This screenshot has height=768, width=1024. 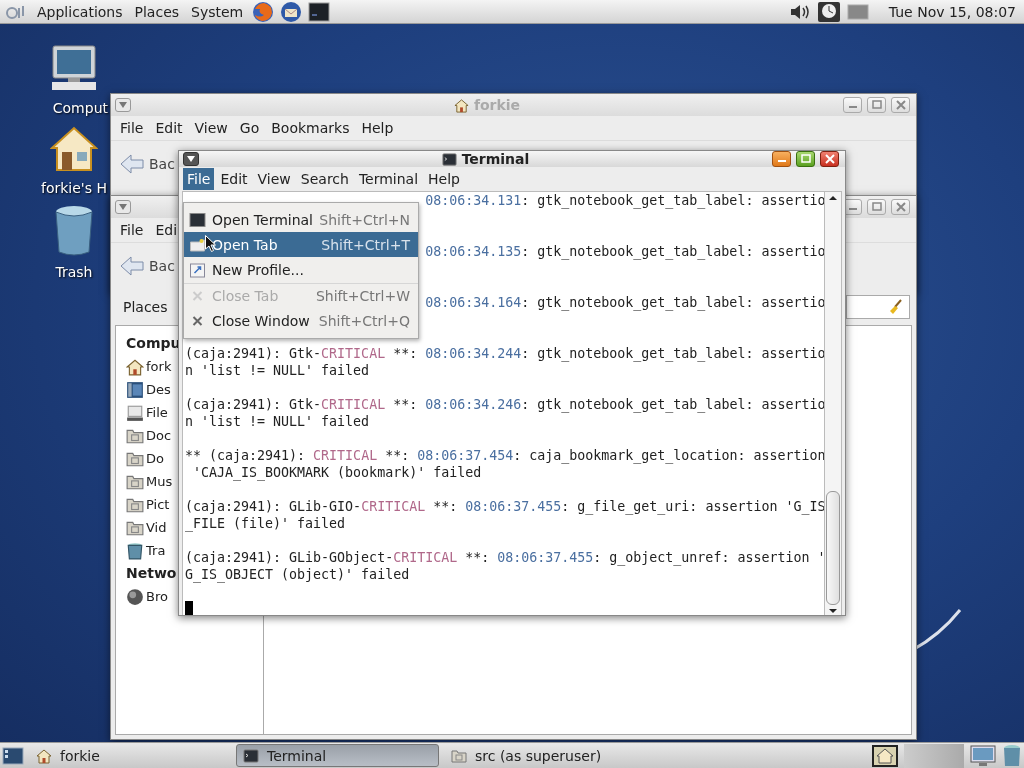 What do you see at coordinates (624, 200) in the screenshot?
I see `terminal-line: 08:06:34.131: gtk_notebook_get_tab_label: assertio` at bounding box center [624, 200].